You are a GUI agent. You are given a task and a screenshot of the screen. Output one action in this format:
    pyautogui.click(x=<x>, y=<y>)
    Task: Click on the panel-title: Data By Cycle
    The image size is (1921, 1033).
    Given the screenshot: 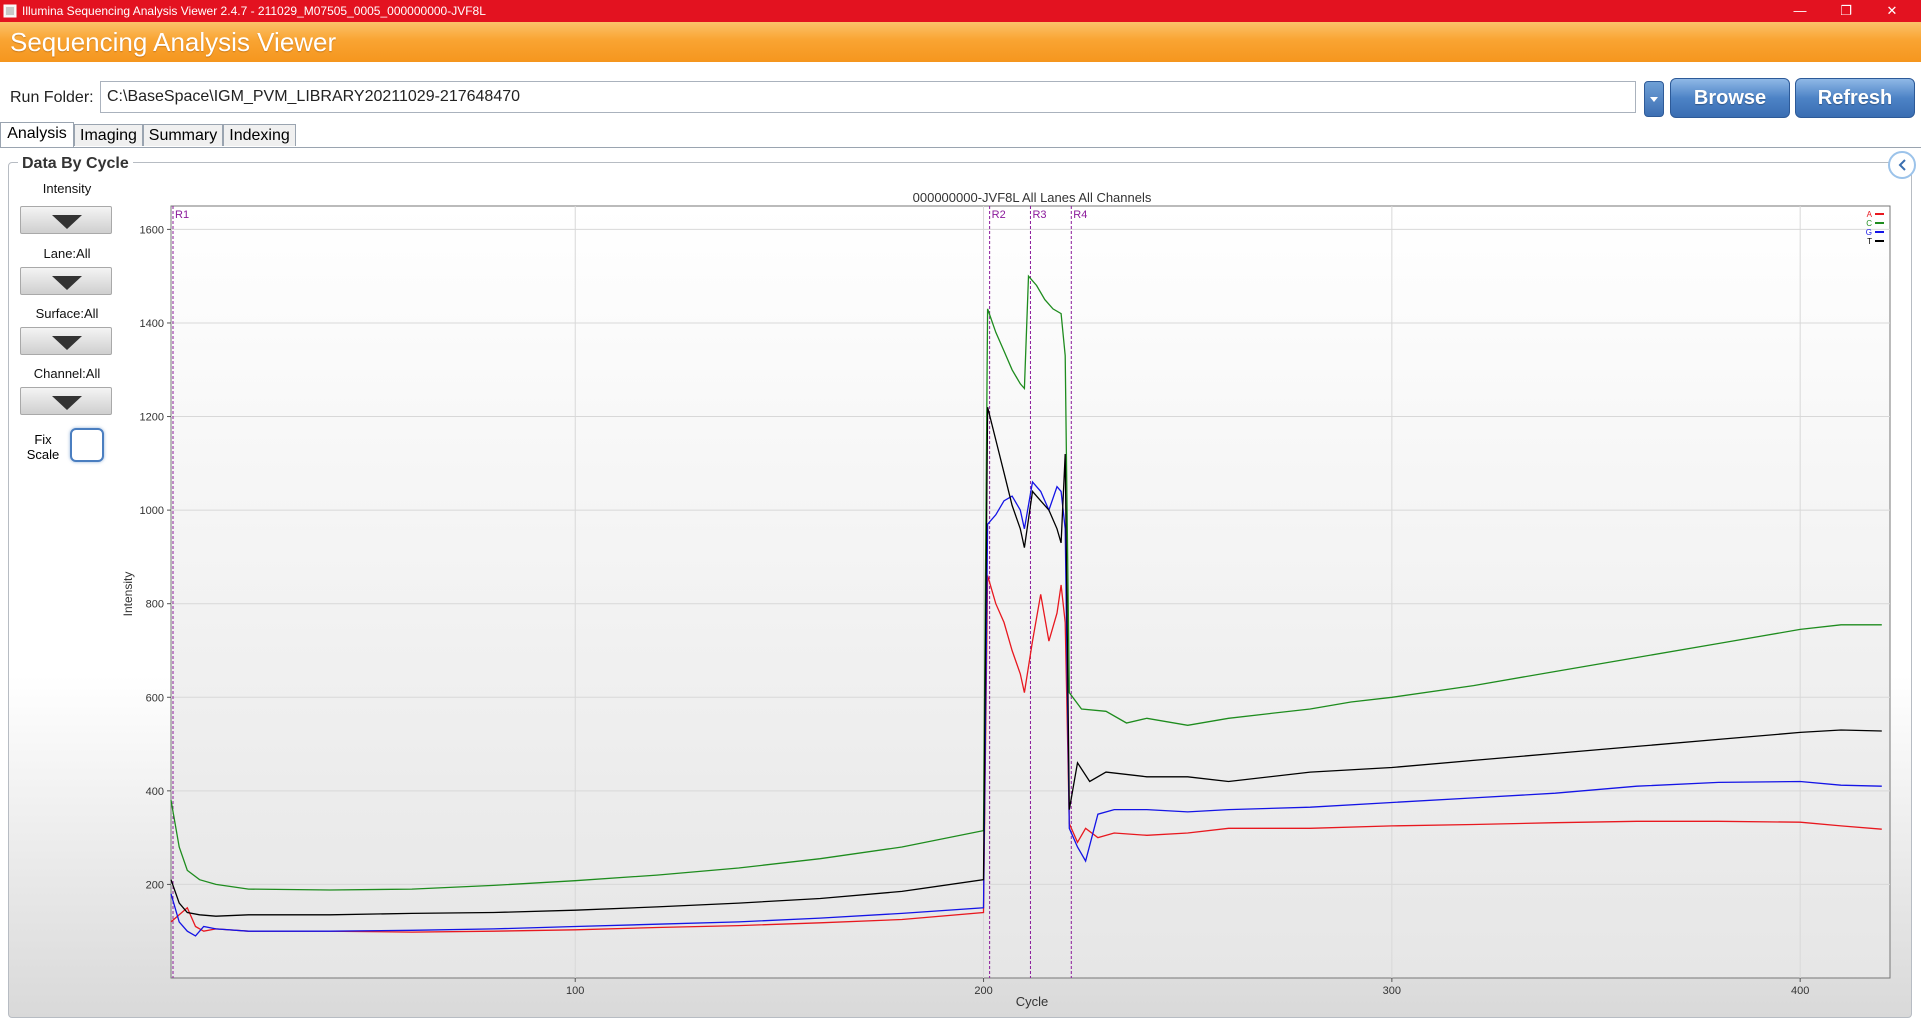 What is the action you would take?
    pyautogui.click(x=75, y=164)
    